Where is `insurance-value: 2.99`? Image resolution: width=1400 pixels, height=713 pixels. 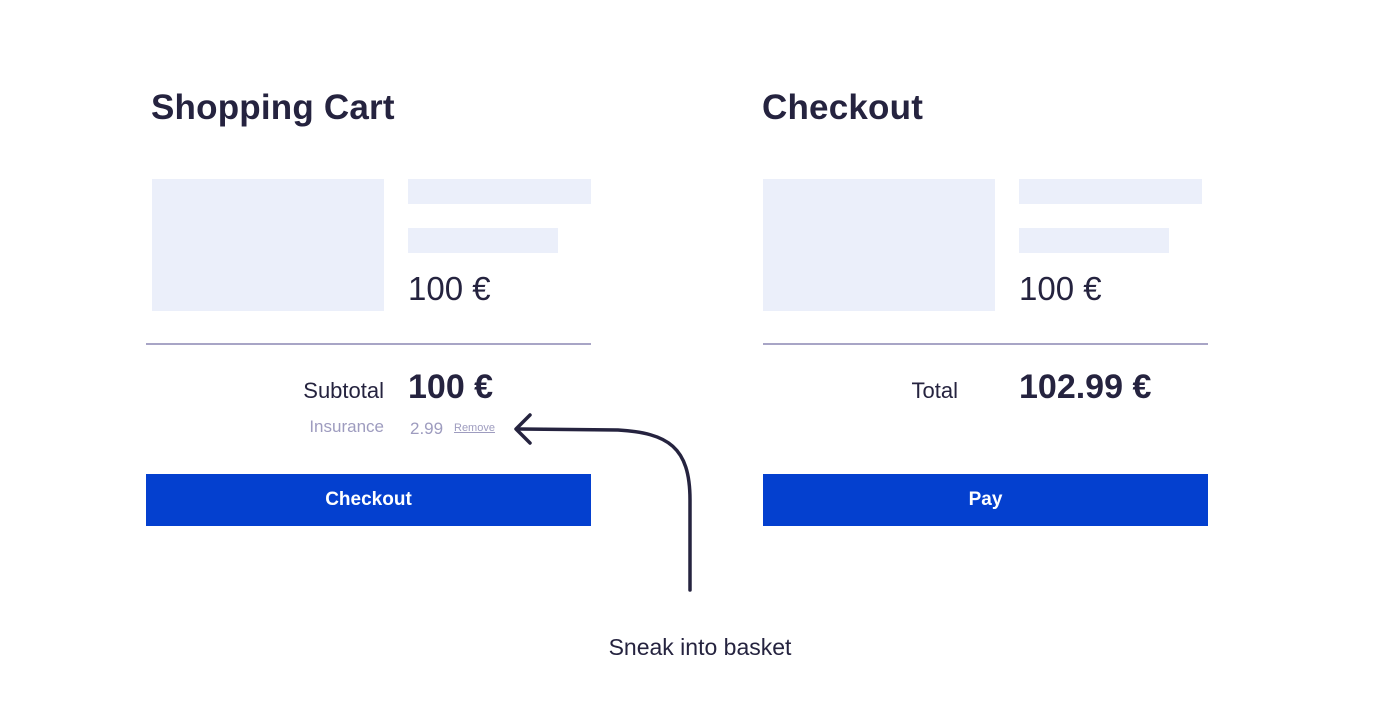 insurance-value: 2.99 is located at coordinates (427, 428).